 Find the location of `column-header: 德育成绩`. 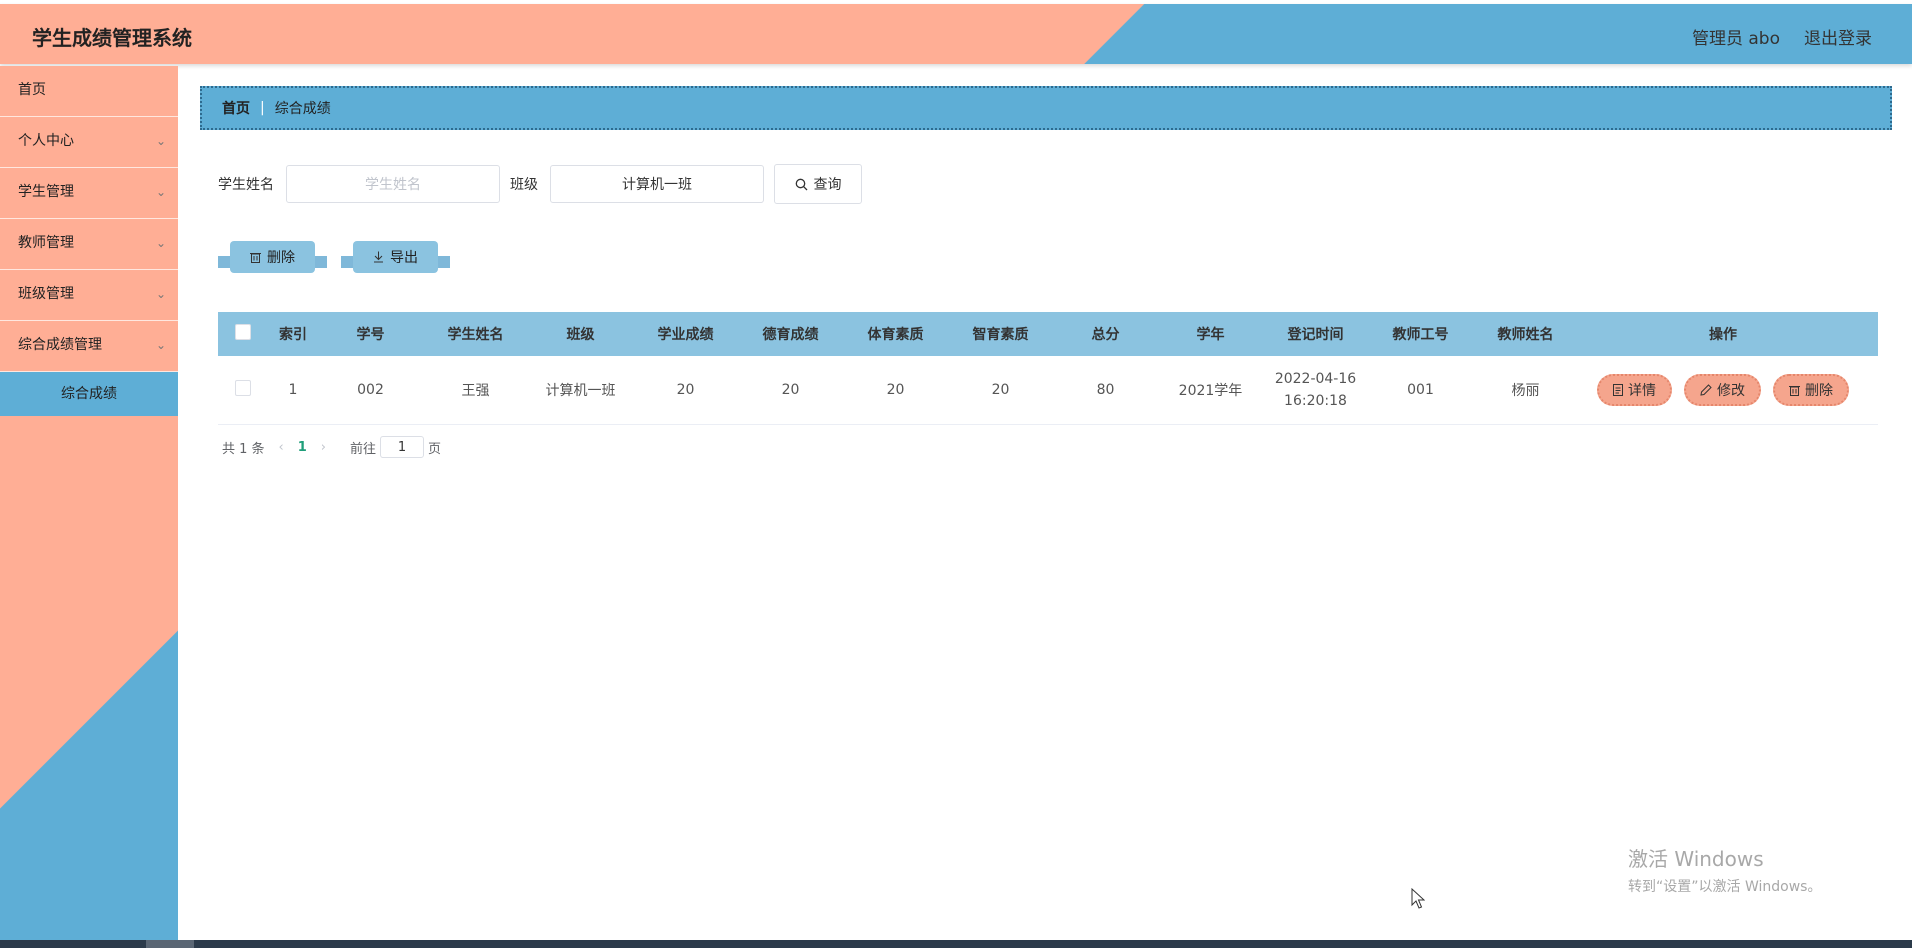

column-header: 德育成绩 is located at coordinates (790, 335).